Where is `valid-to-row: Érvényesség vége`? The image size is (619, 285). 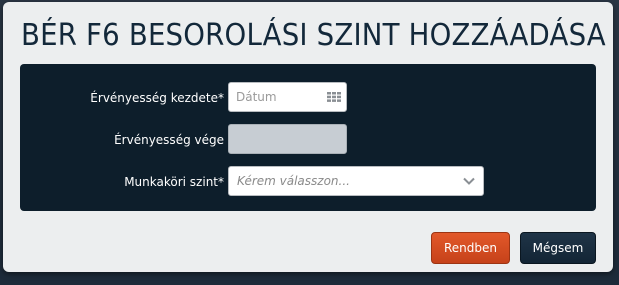
valid-to-row: Érvényesség vége is located at coordinates (308, 140).